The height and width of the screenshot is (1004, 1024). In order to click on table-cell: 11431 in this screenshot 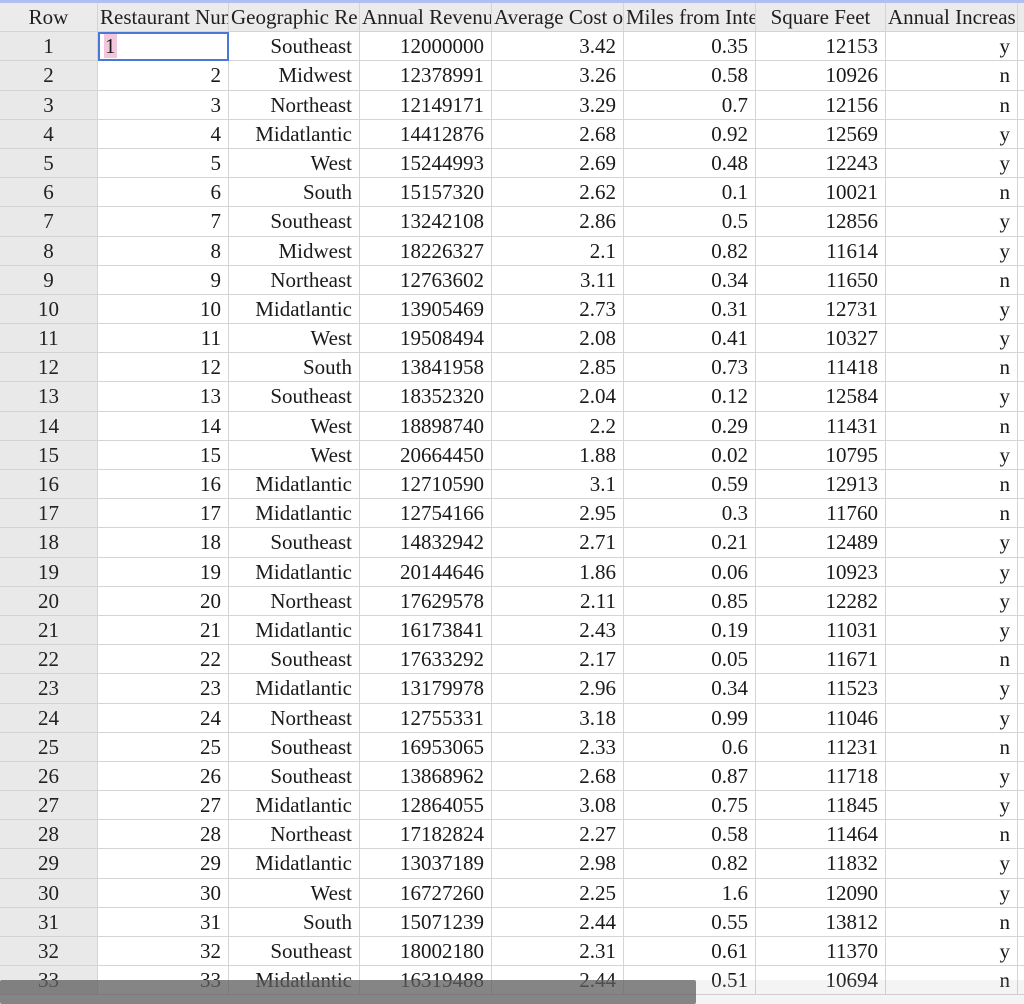, I will do `click(821, 426)`.